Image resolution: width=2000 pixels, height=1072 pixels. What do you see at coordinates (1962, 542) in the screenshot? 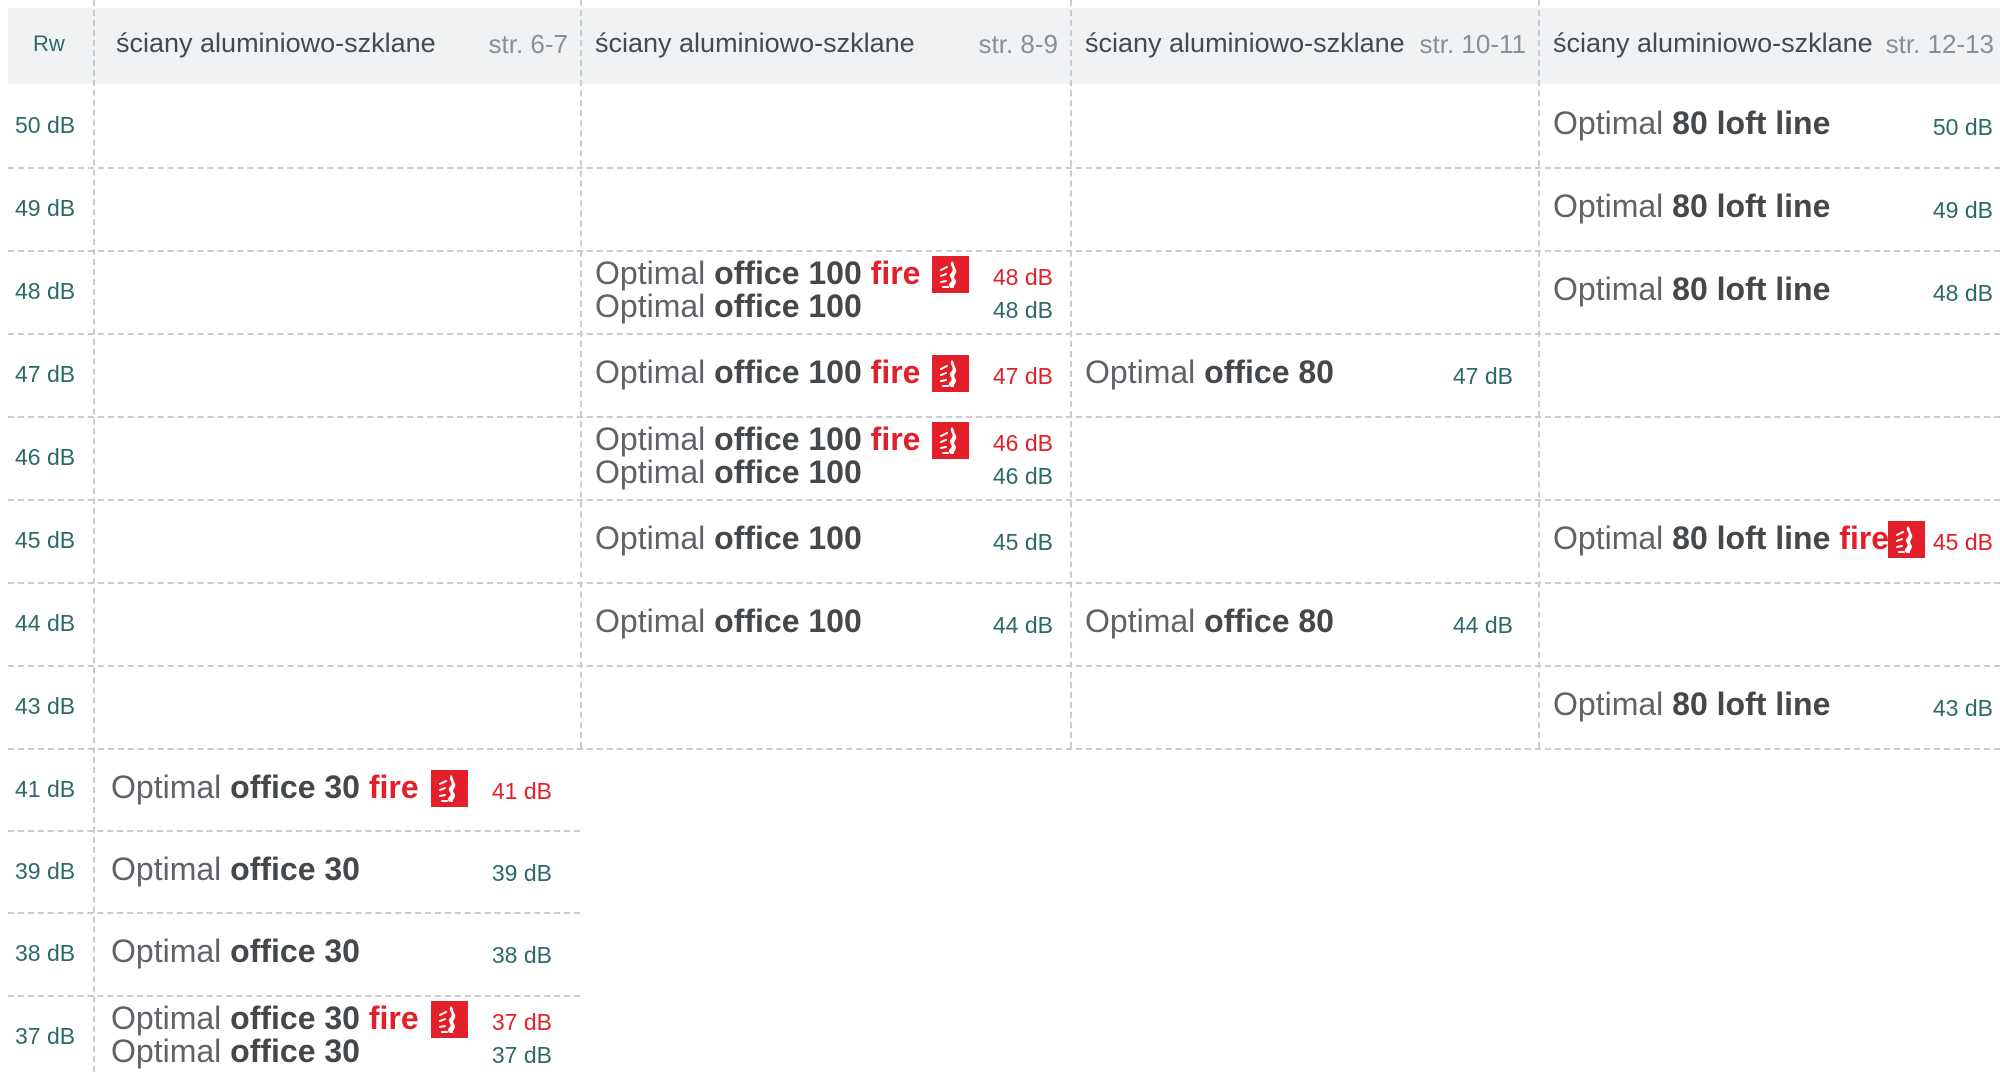
I see `sound-insulation-value: 45 dB` at bounding box center [1962, 542].